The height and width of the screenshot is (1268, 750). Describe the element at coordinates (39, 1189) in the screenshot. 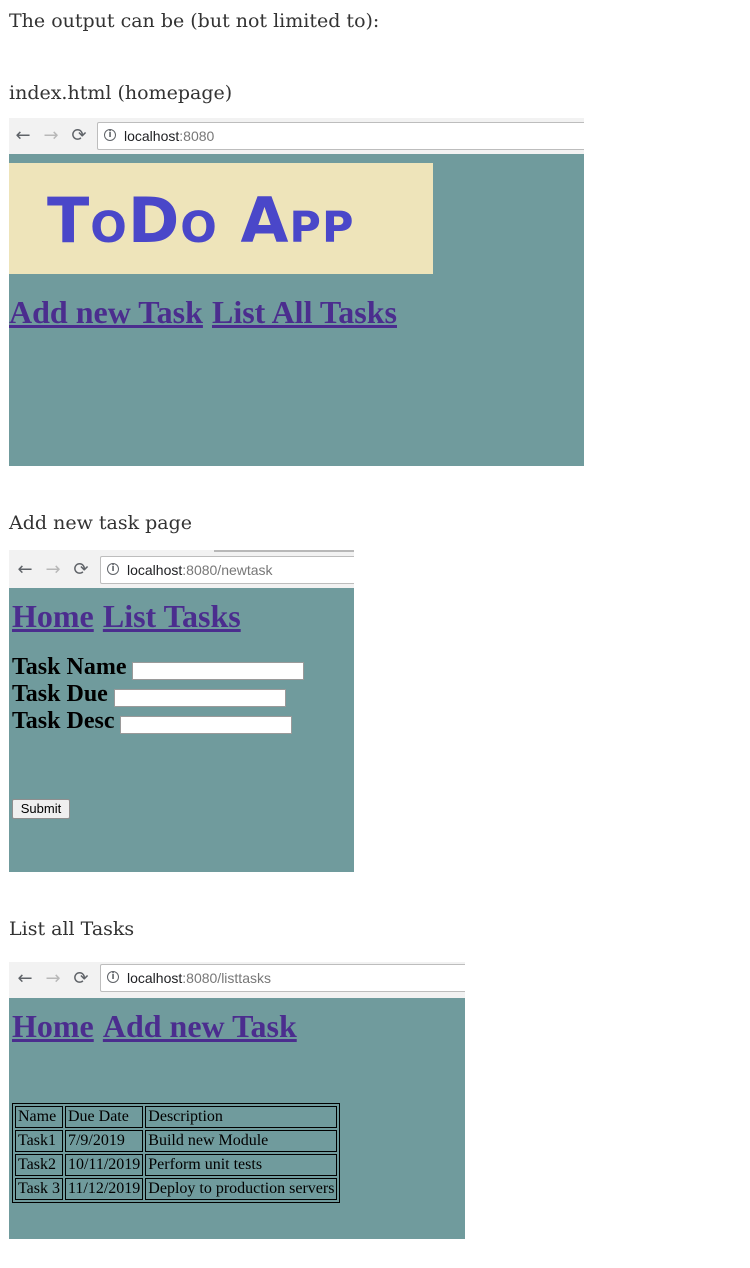

I see `task-name-cell: Task 3` at that location.